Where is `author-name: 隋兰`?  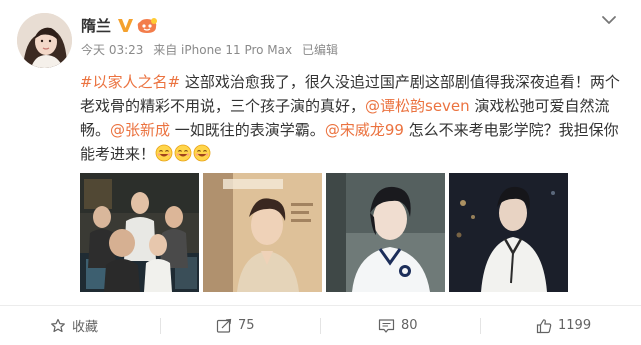 author-name: 隋兰 is located at coordinates (96, 26).